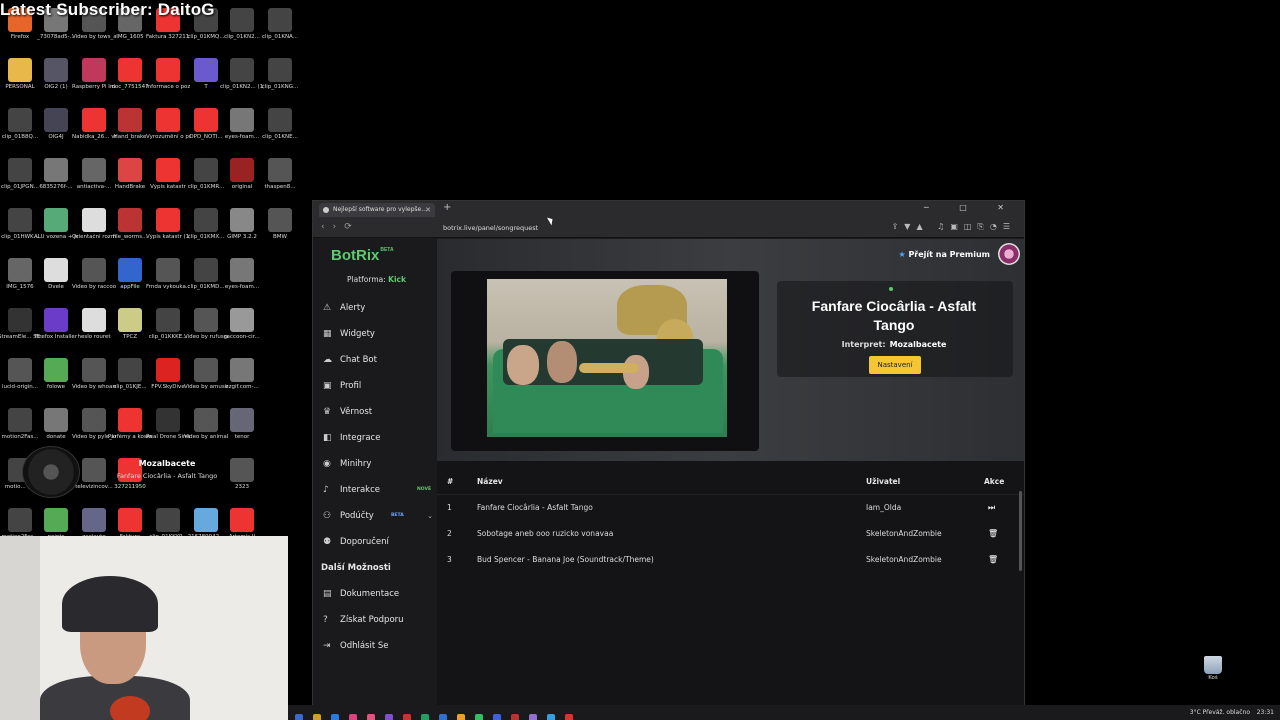 This screenshot has width=1280, height=720. I want to click on desktop-icon: IMG_1576, so click(20, 274).